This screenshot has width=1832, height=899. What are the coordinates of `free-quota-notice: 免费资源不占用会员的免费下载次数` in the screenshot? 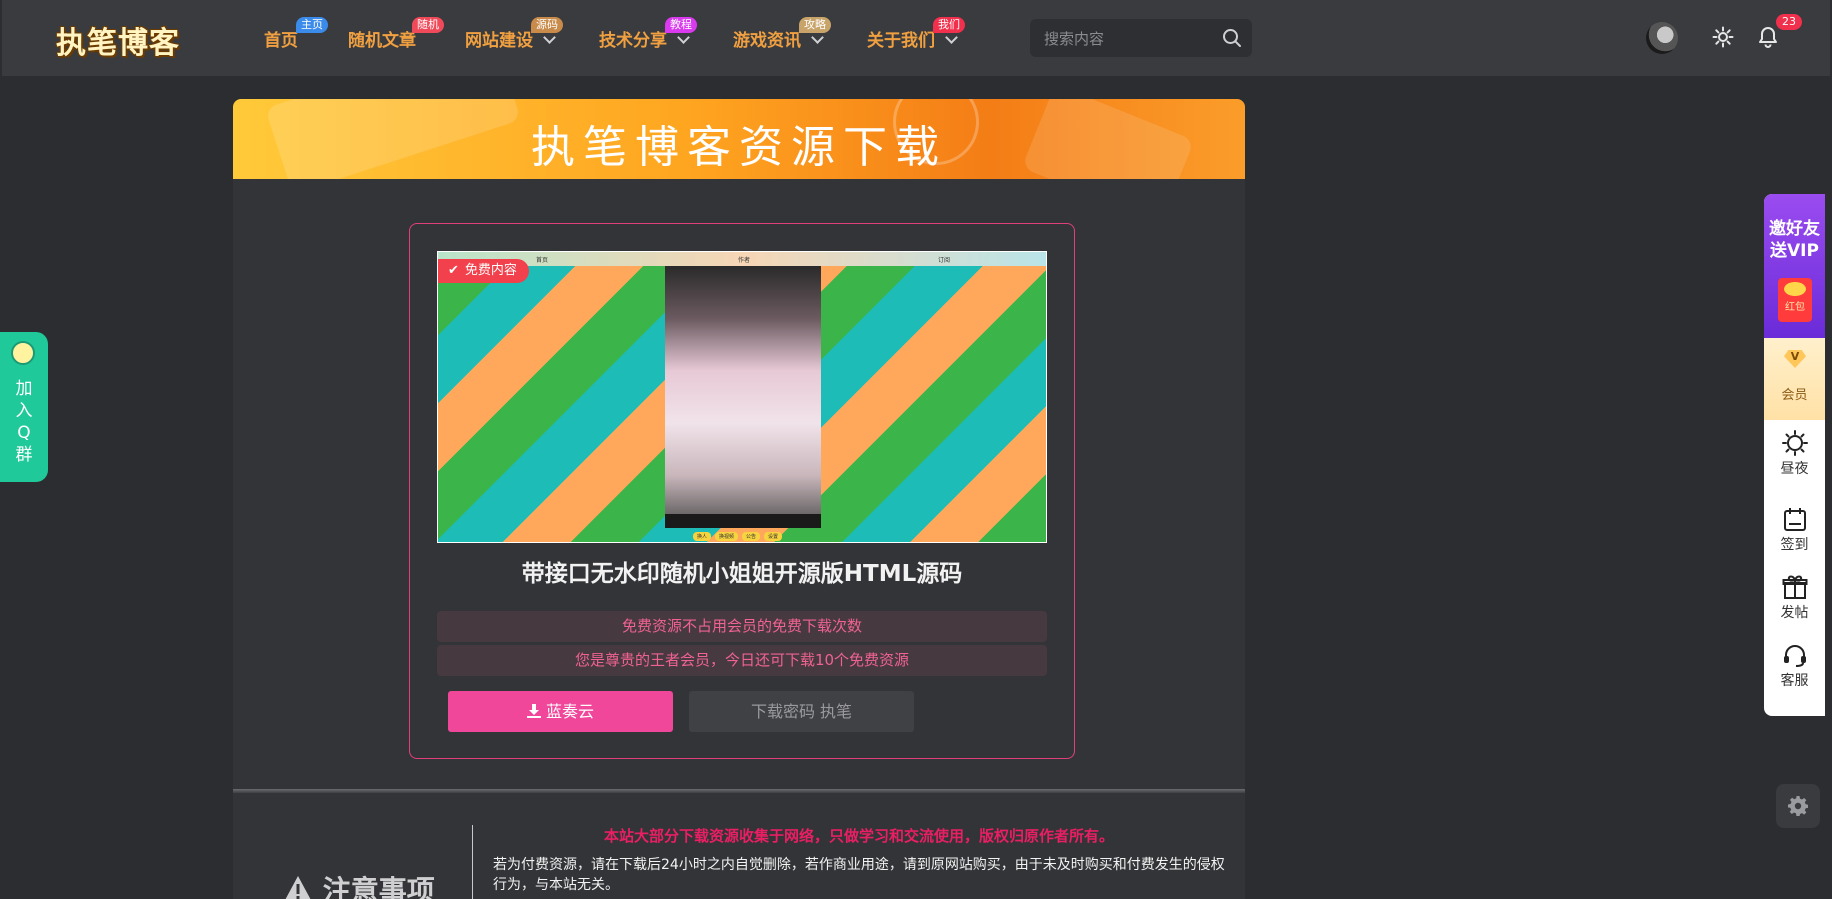 It's located at (742, 626).